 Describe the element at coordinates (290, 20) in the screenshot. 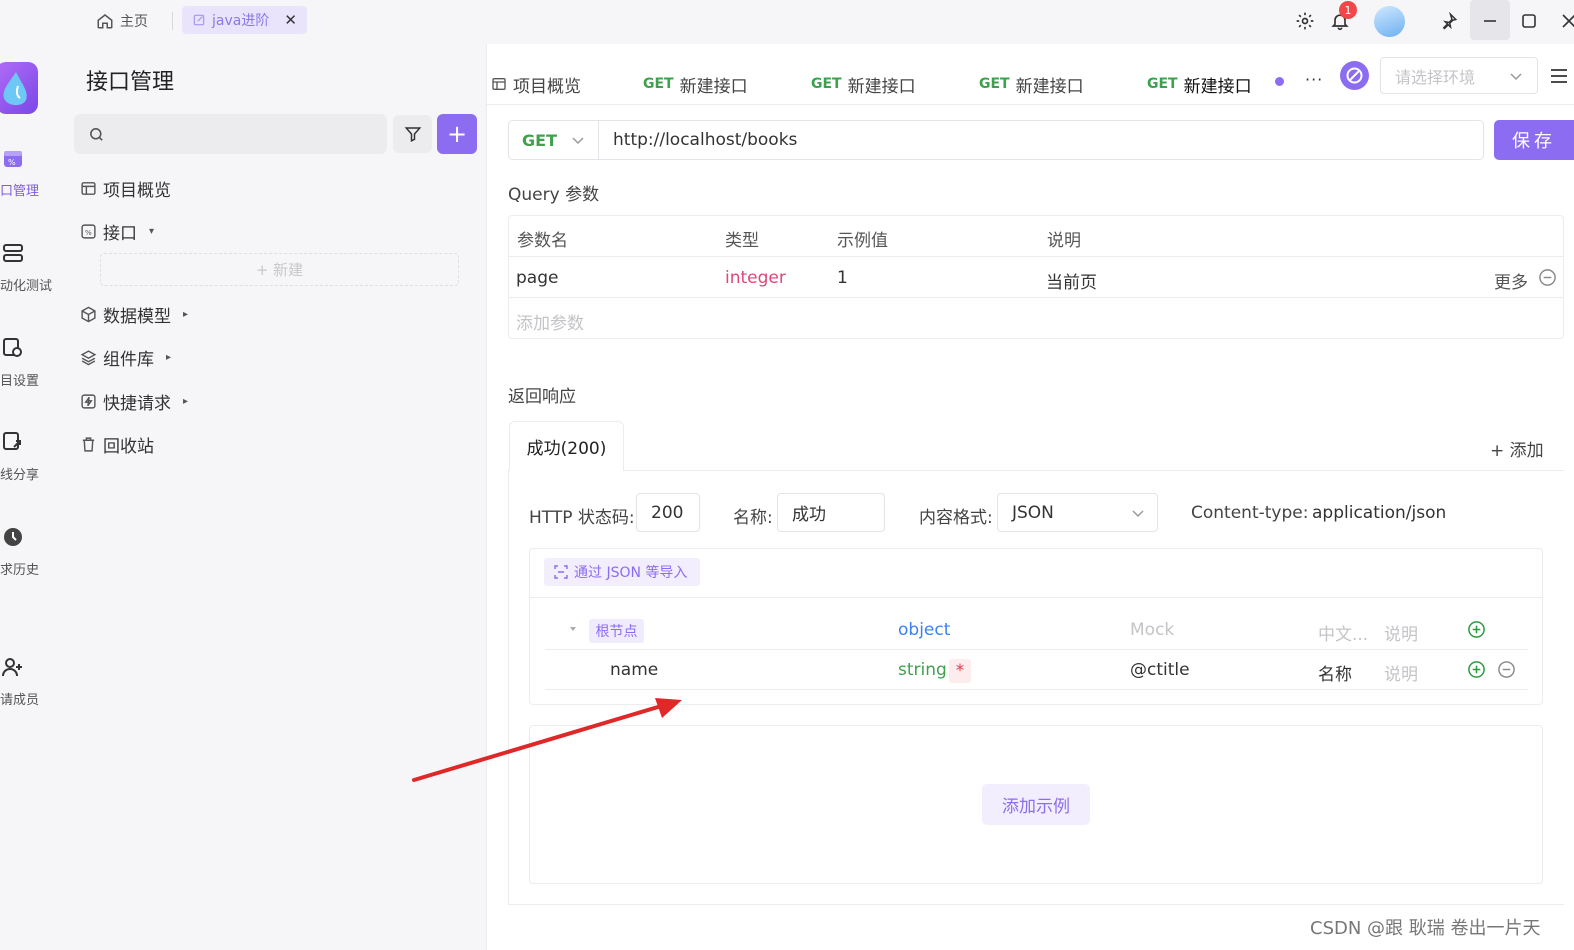

I see `close-icon: ✕` at that location.